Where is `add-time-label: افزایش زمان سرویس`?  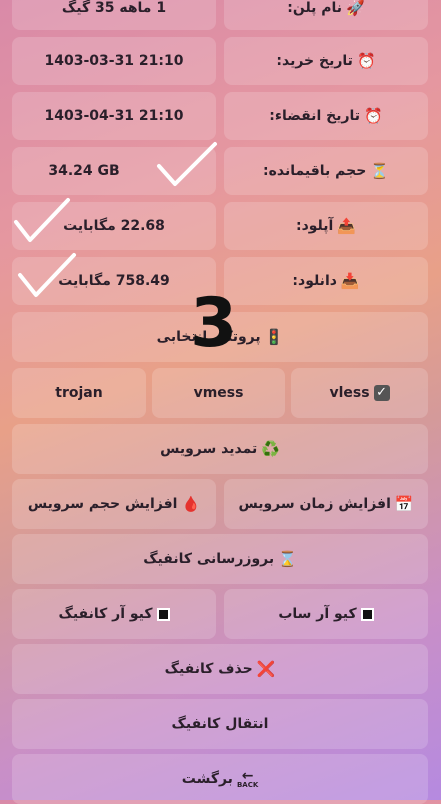
add-time-label: افزایش زمان سرویس is located at coordinates (314, 504).